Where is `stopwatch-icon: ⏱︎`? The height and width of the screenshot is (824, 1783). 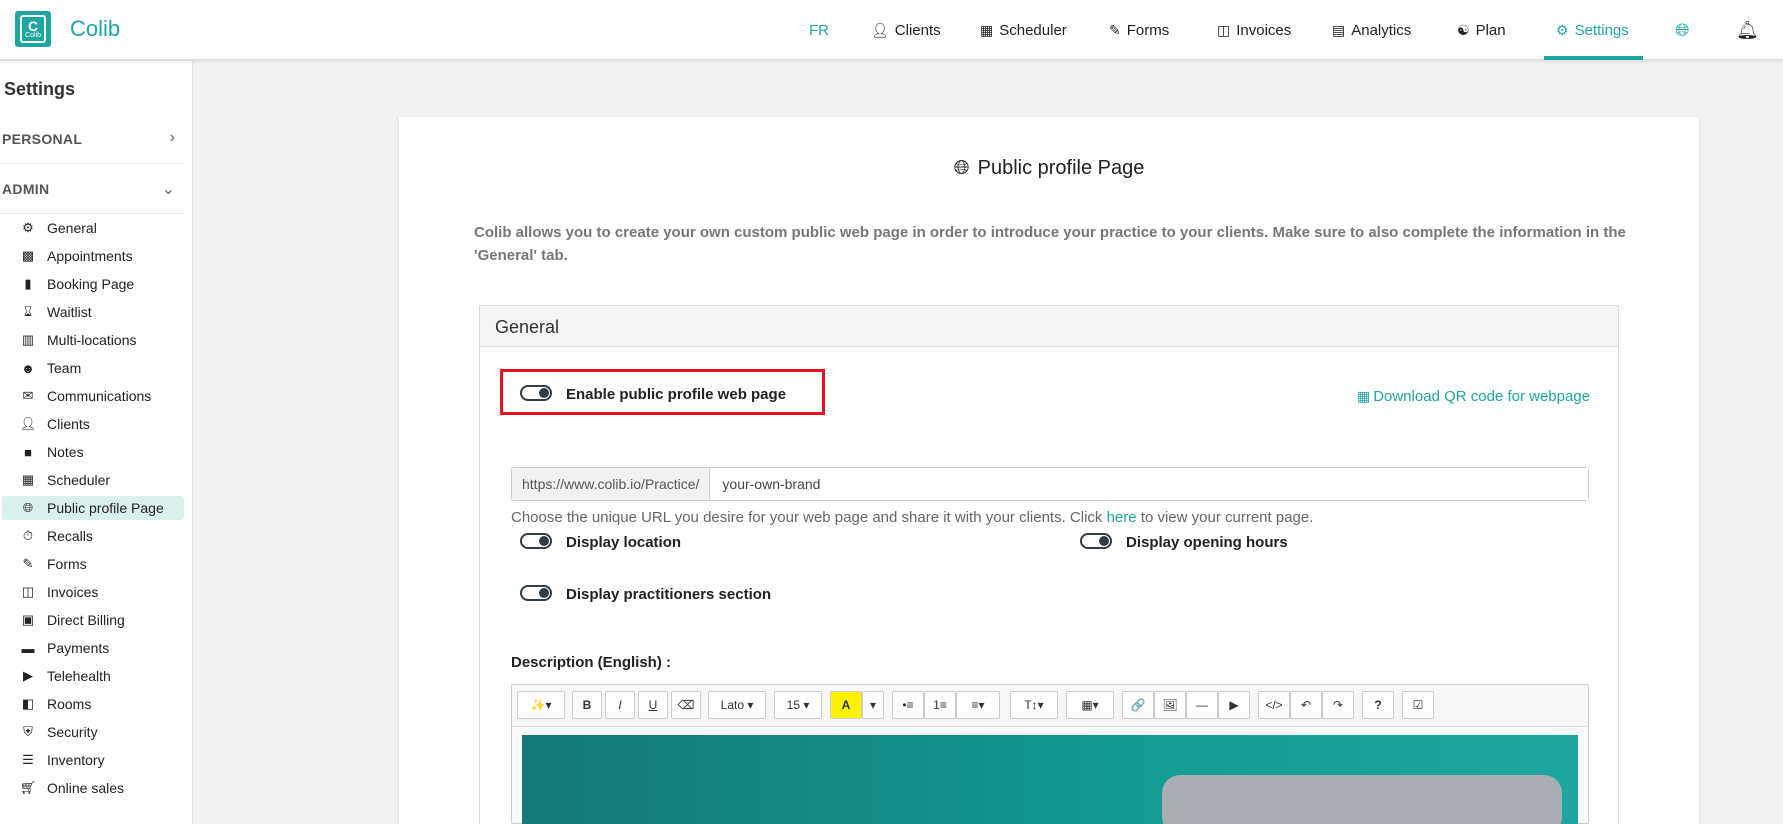 stopwatch-icon: ⏱︎ is located at coordinates (28, 535).